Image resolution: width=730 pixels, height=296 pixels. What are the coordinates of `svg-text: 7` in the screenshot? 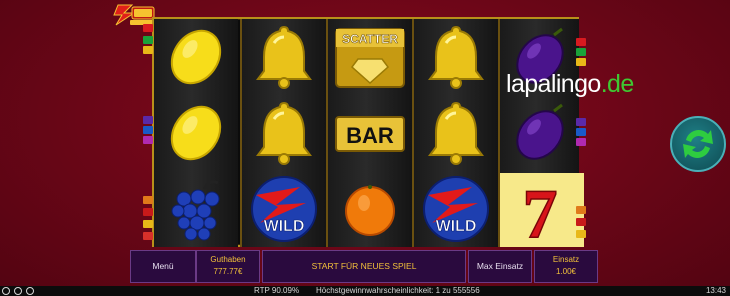 It's located at (540, 210).